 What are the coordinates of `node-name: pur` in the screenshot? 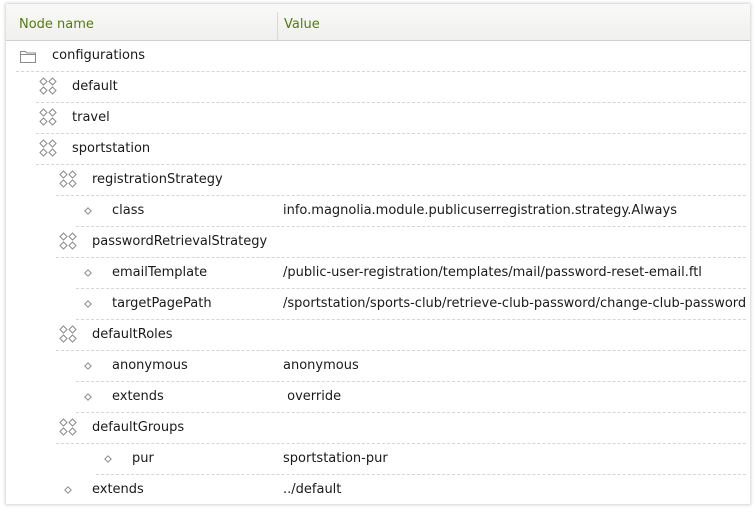 It's located at (143, 458).